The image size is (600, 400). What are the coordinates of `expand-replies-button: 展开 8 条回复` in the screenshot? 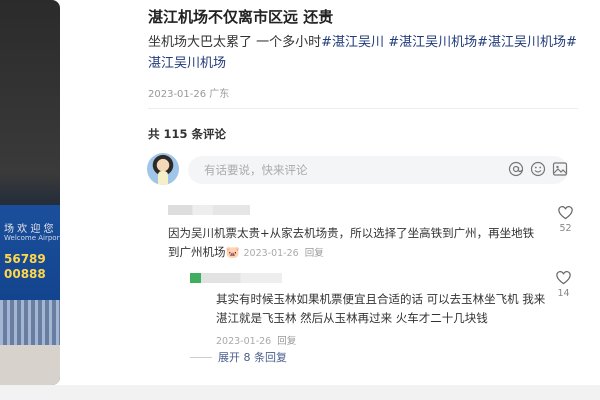 It's located at (238, 357).